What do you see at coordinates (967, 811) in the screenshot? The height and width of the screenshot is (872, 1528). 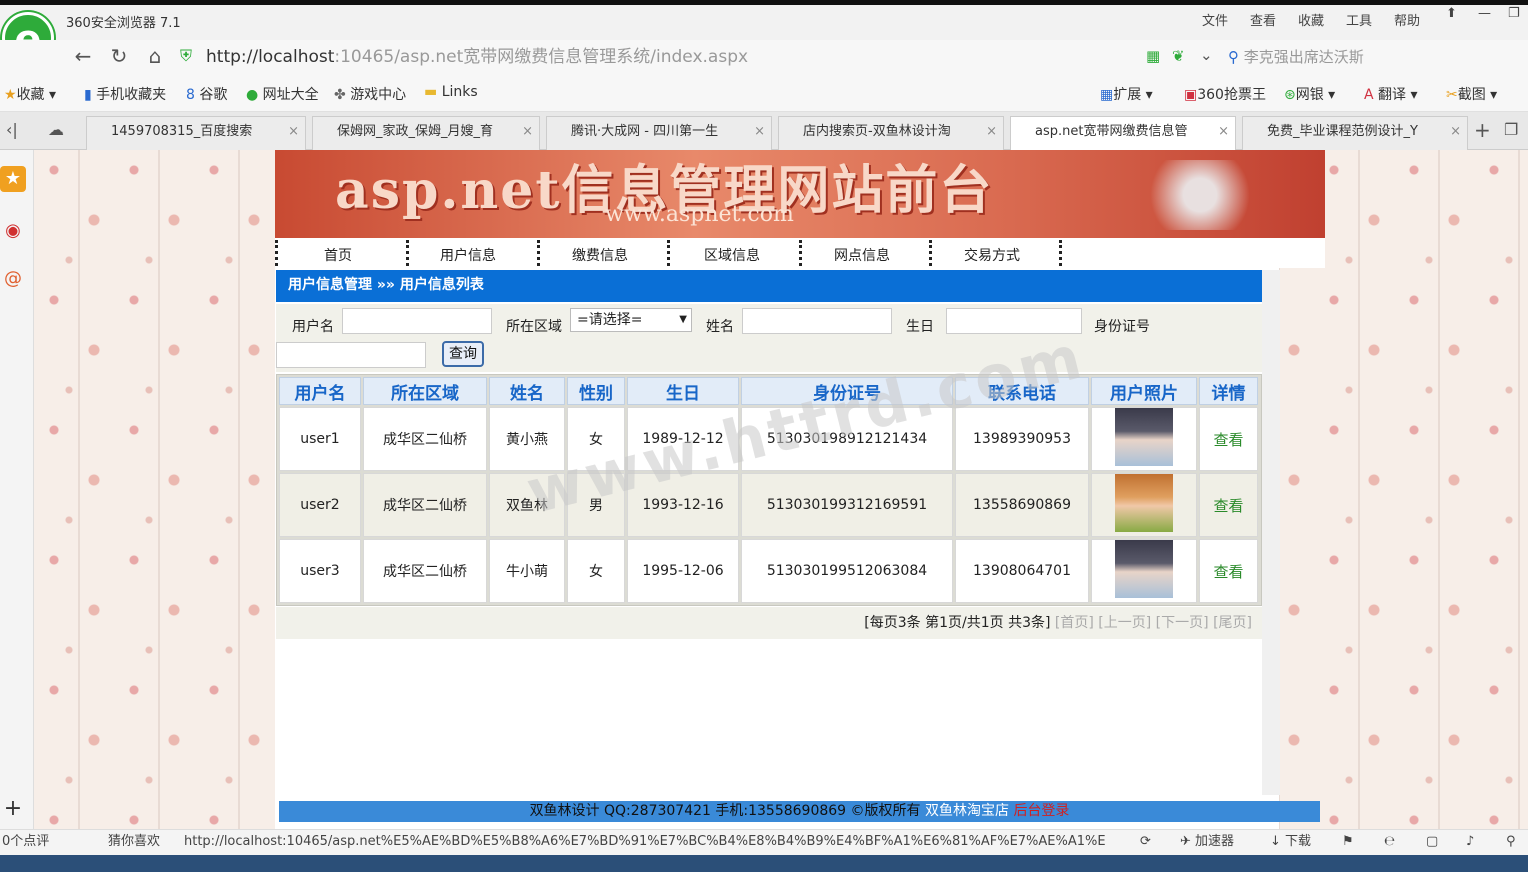 I see `footer-shop-link: 双鱼林淘宝店` at bounding box center [967, 811].